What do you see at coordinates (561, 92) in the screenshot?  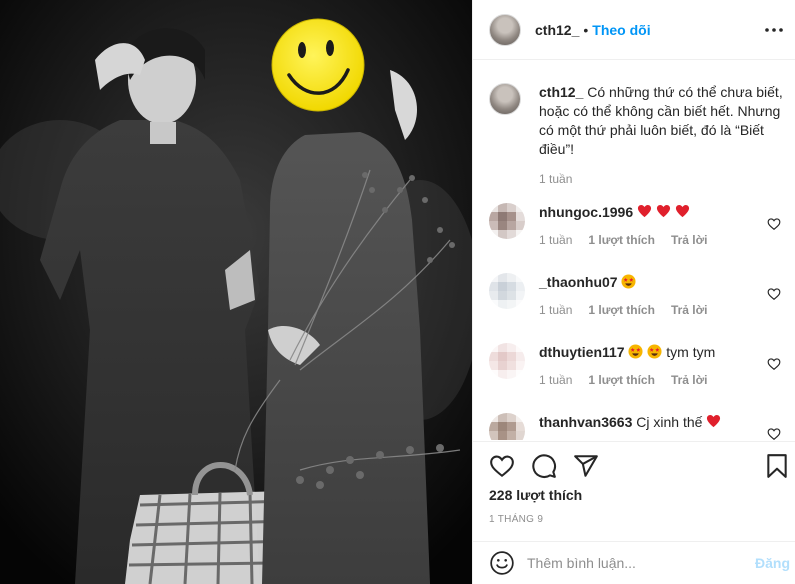 I see `caption-username: cth12_` at bounding box center [561, 92].